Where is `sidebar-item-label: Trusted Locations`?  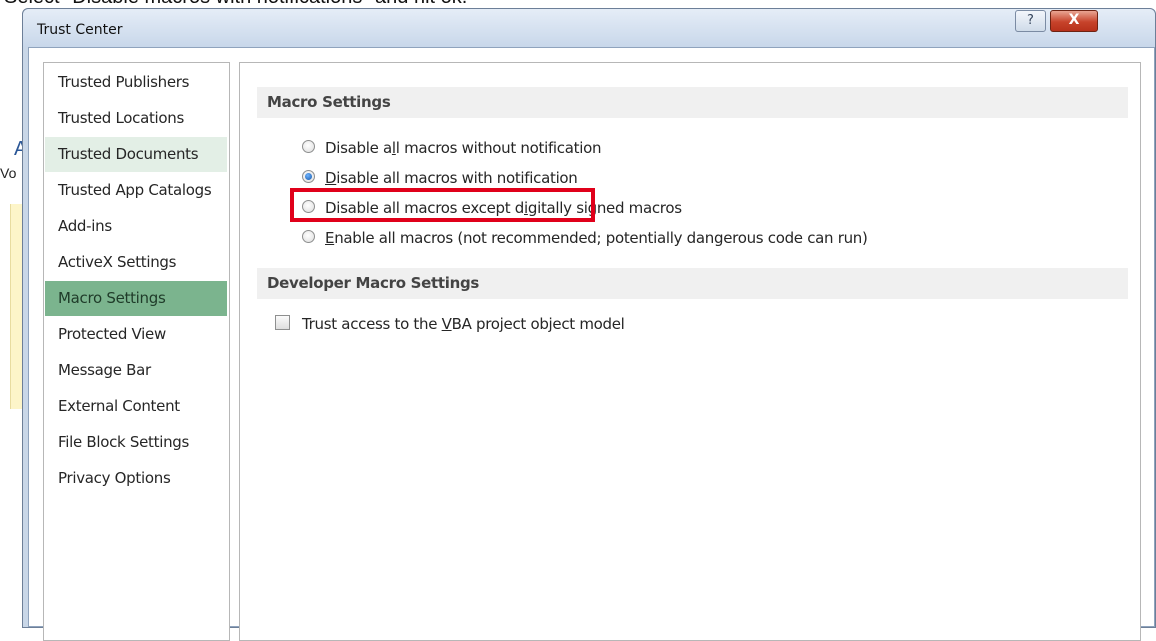
sidebar-item-label: Trusted Locations is located at coordinates (121, 118).